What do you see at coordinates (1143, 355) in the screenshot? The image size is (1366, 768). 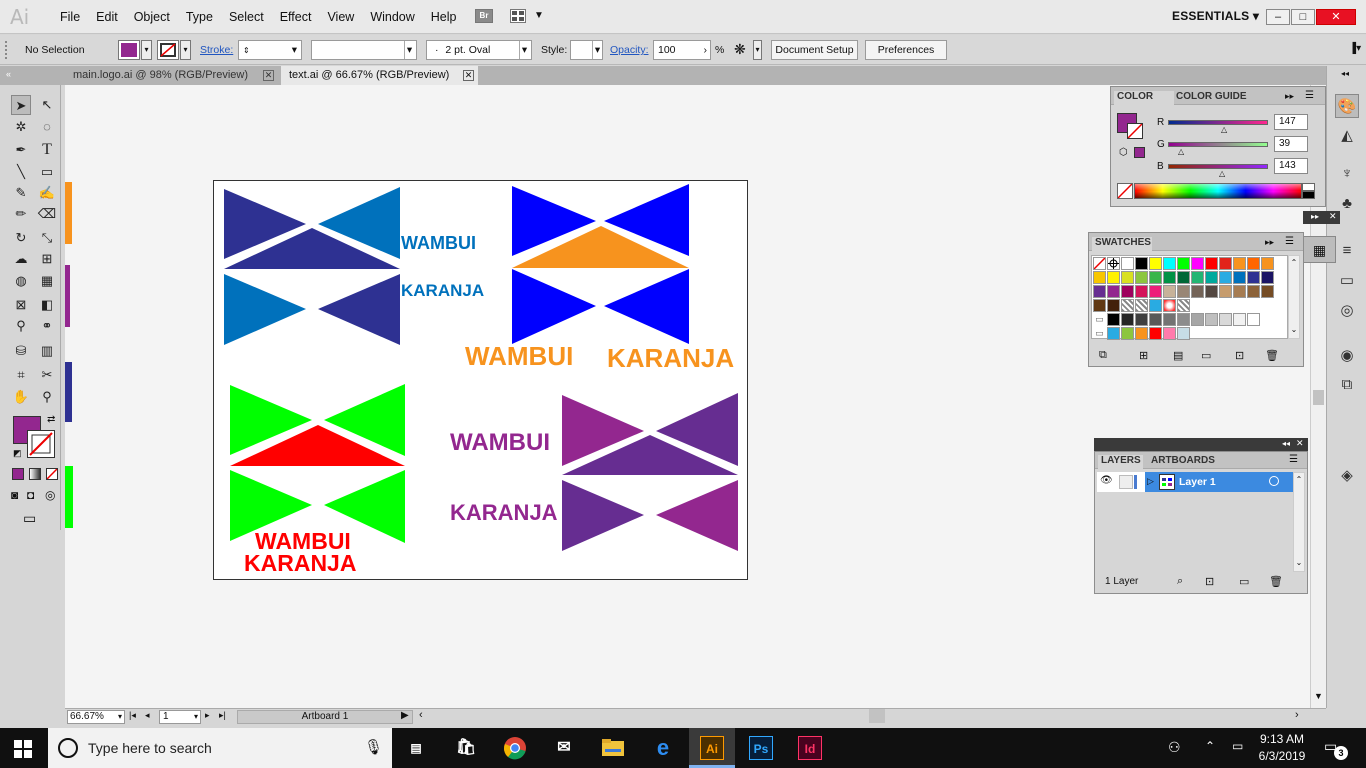 I see `show-swatch-kinds-icon: ⊞` at bounding box center [1143, 355].